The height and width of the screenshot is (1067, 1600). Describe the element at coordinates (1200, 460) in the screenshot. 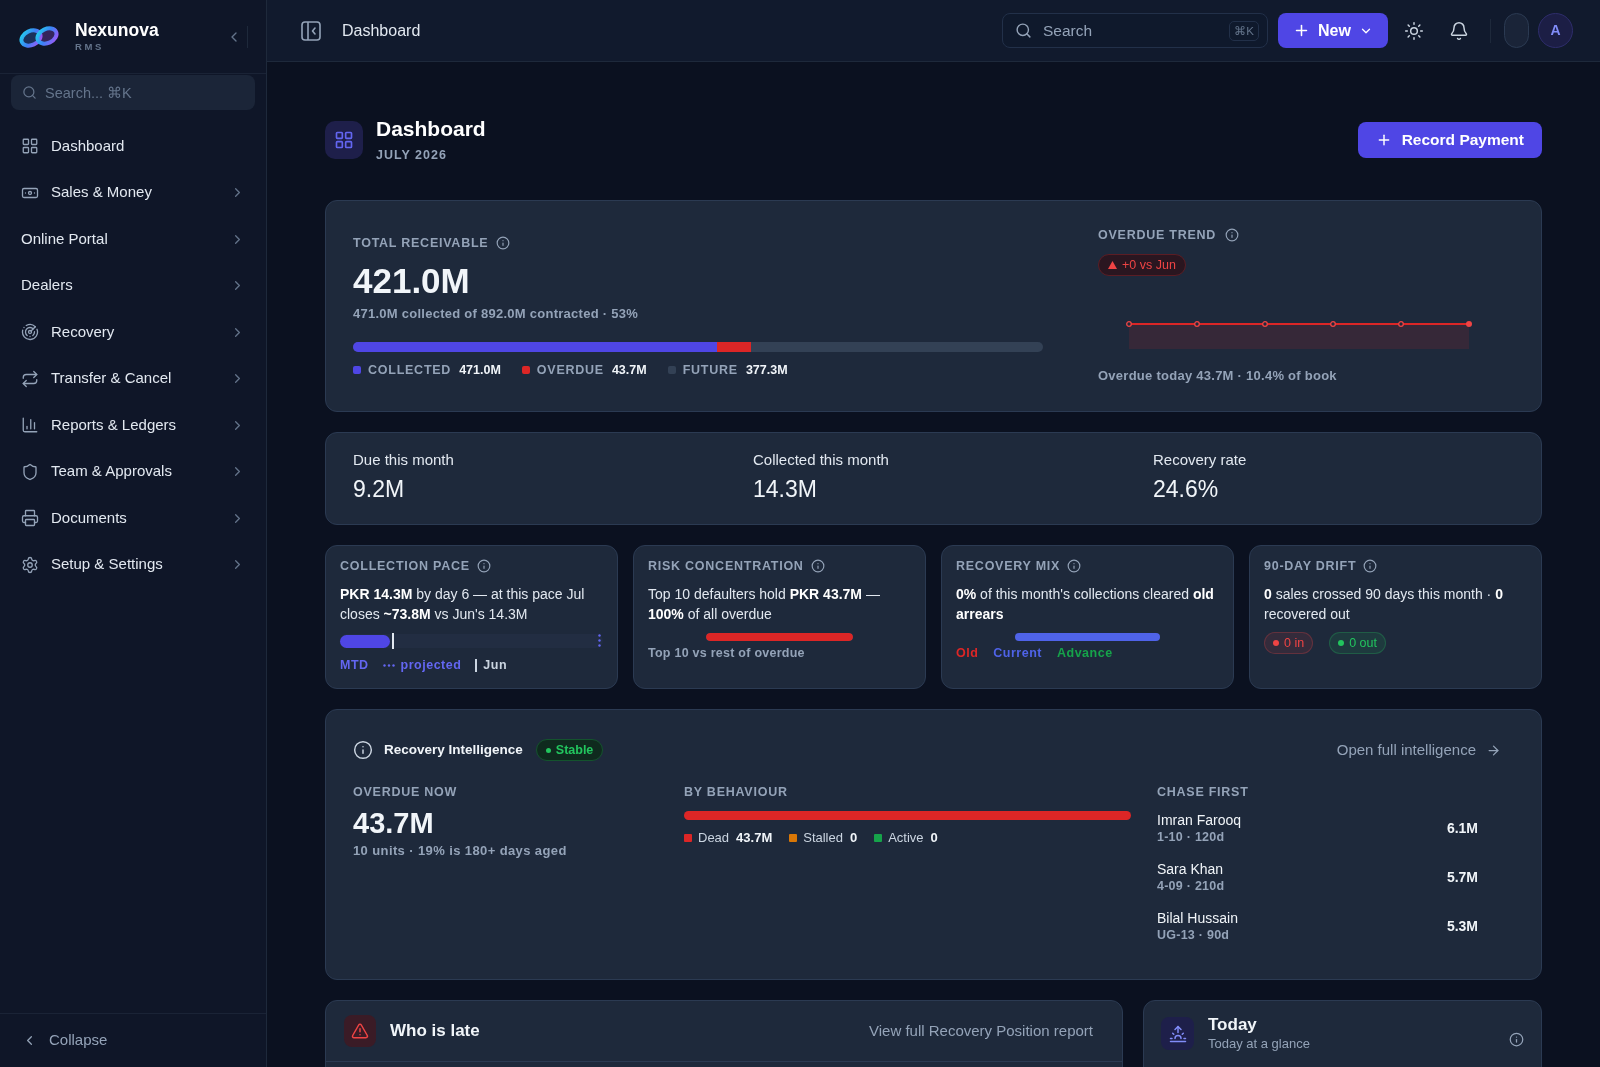

I see `kpi-label: Recovery rate` at that location.